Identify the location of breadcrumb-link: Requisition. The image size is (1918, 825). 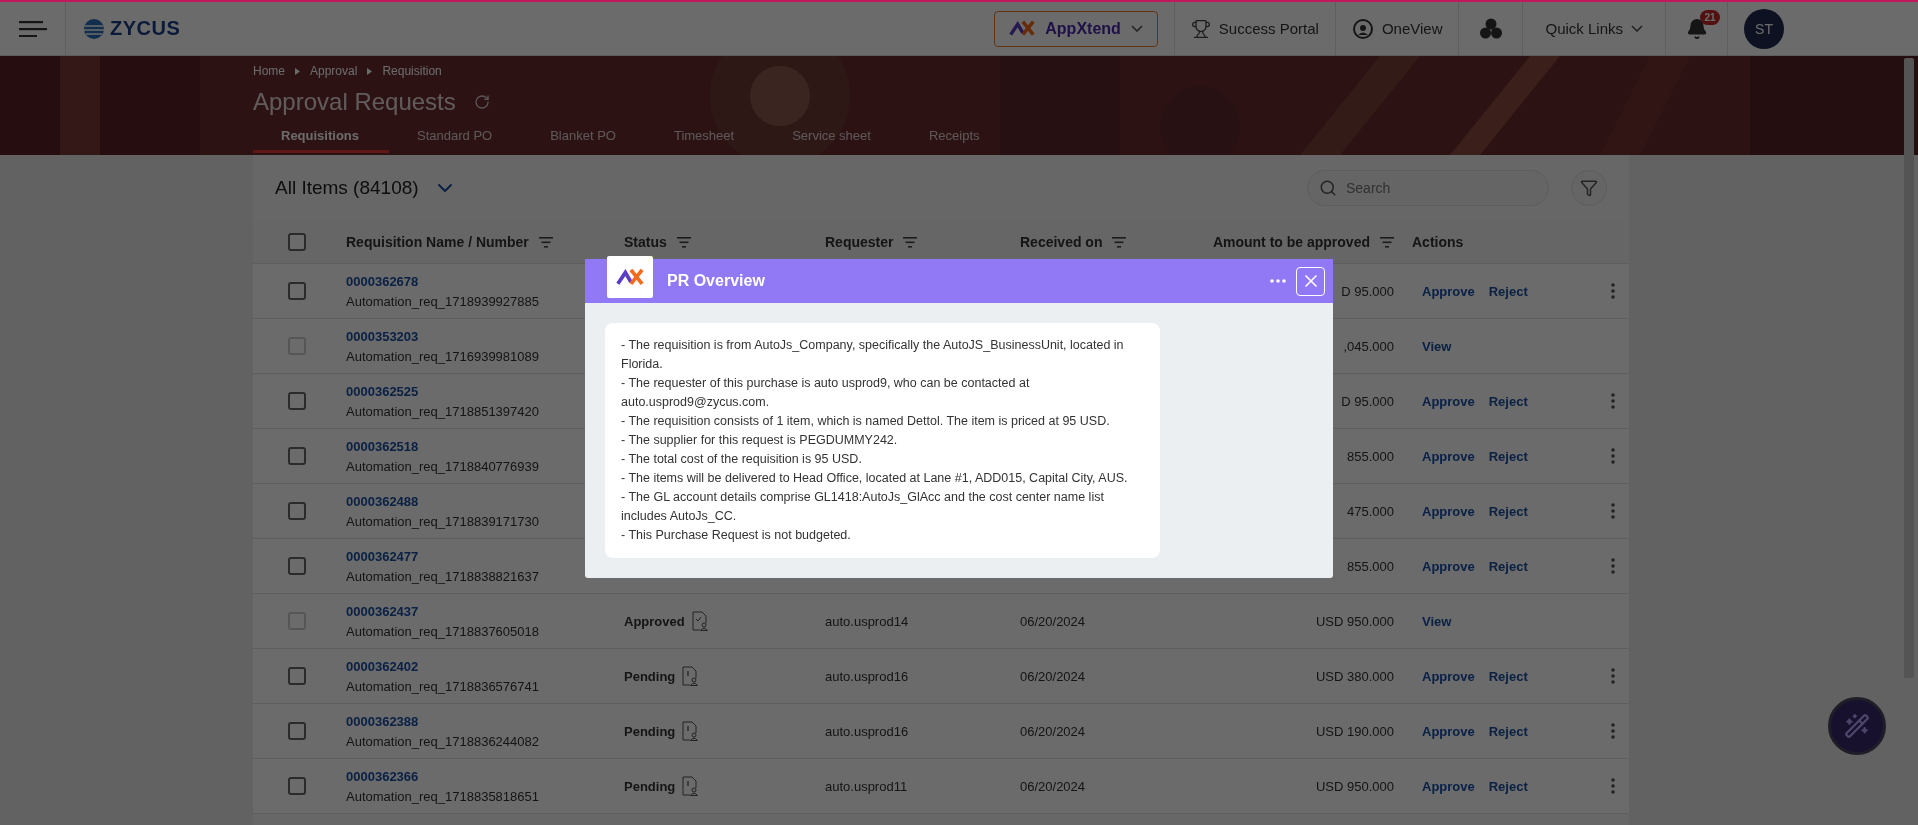
(412, 71).